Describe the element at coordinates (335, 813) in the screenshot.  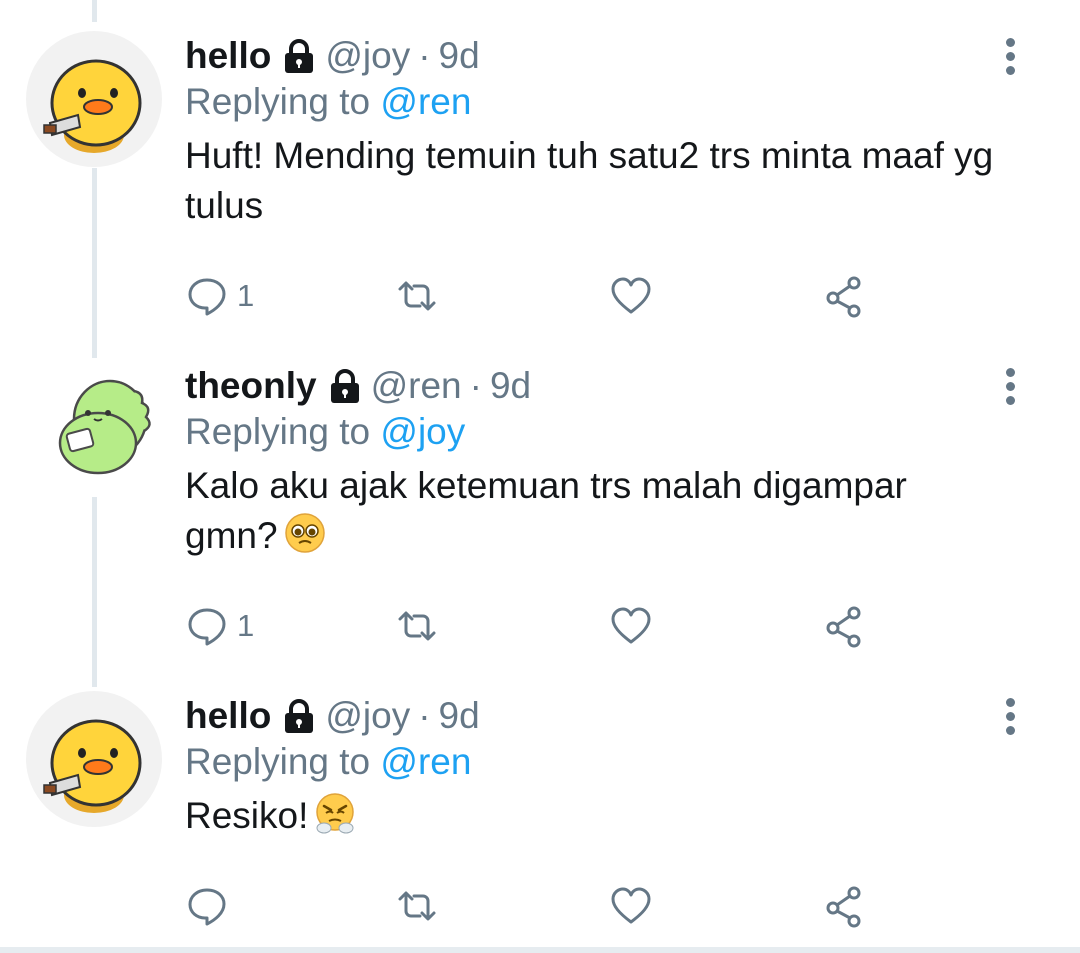
I see `face-with-steam-emoji` at that location.